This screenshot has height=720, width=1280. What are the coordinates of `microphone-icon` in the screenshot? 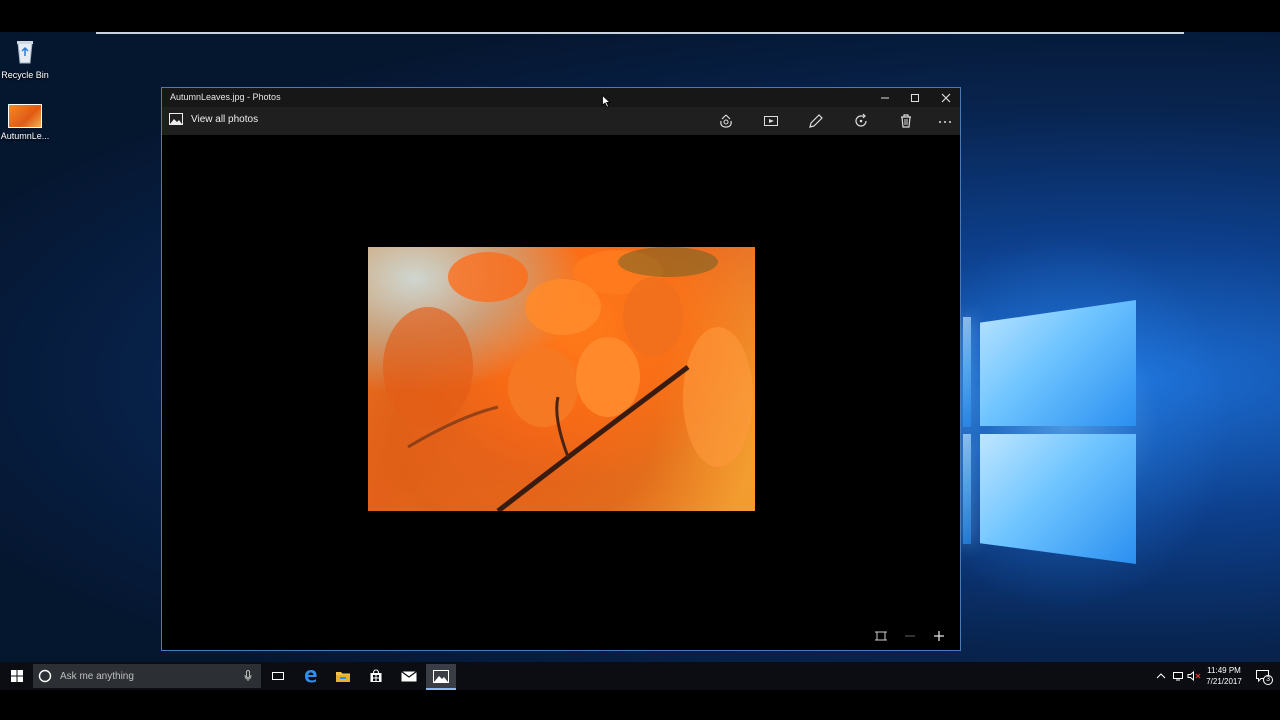 It's located at (248, 676).